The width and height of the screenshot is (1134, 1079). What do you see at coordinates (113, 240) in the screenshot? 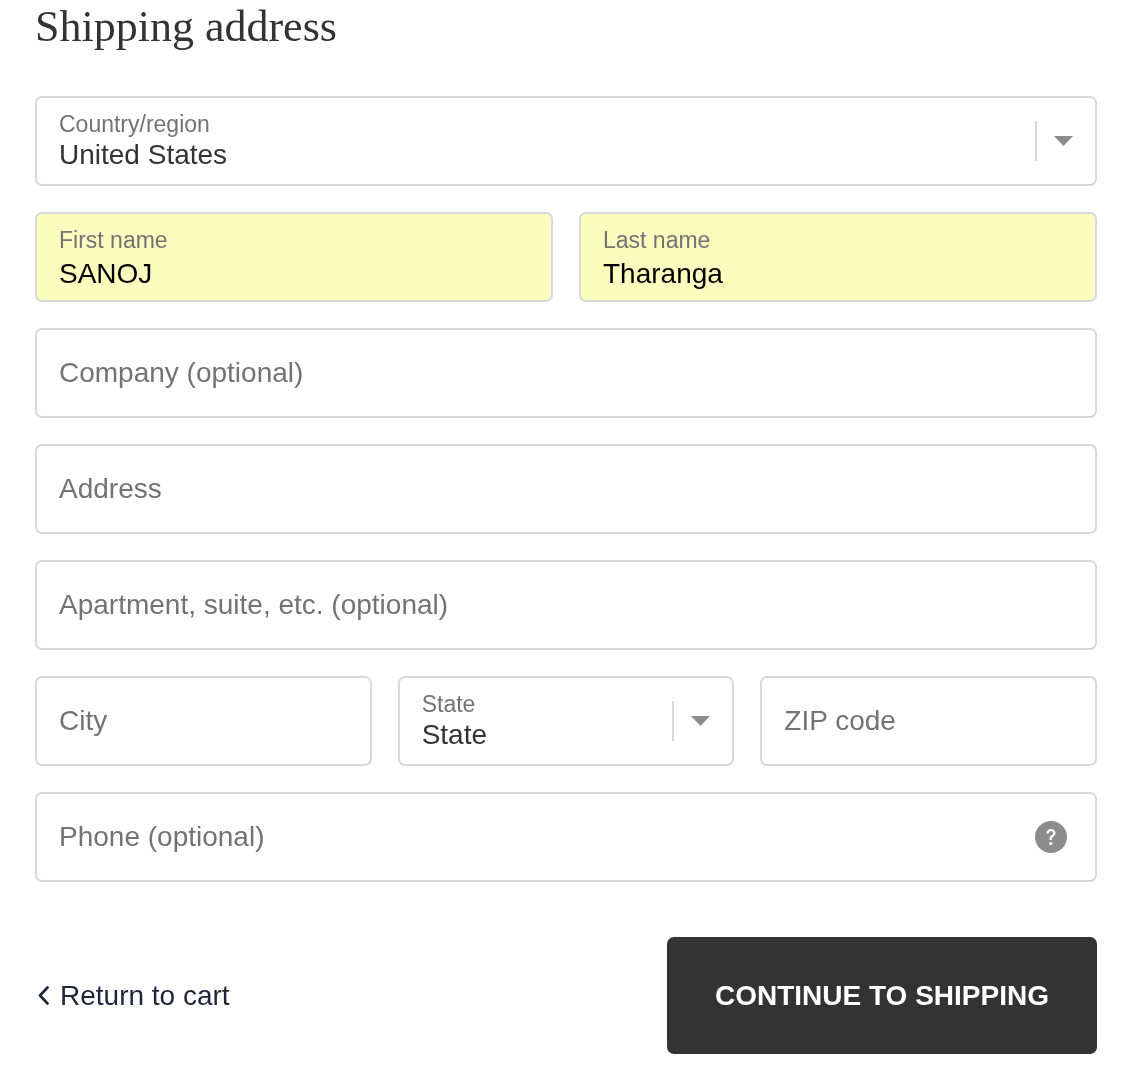
I see `field-label: First name` at bounding box center [113, 240].